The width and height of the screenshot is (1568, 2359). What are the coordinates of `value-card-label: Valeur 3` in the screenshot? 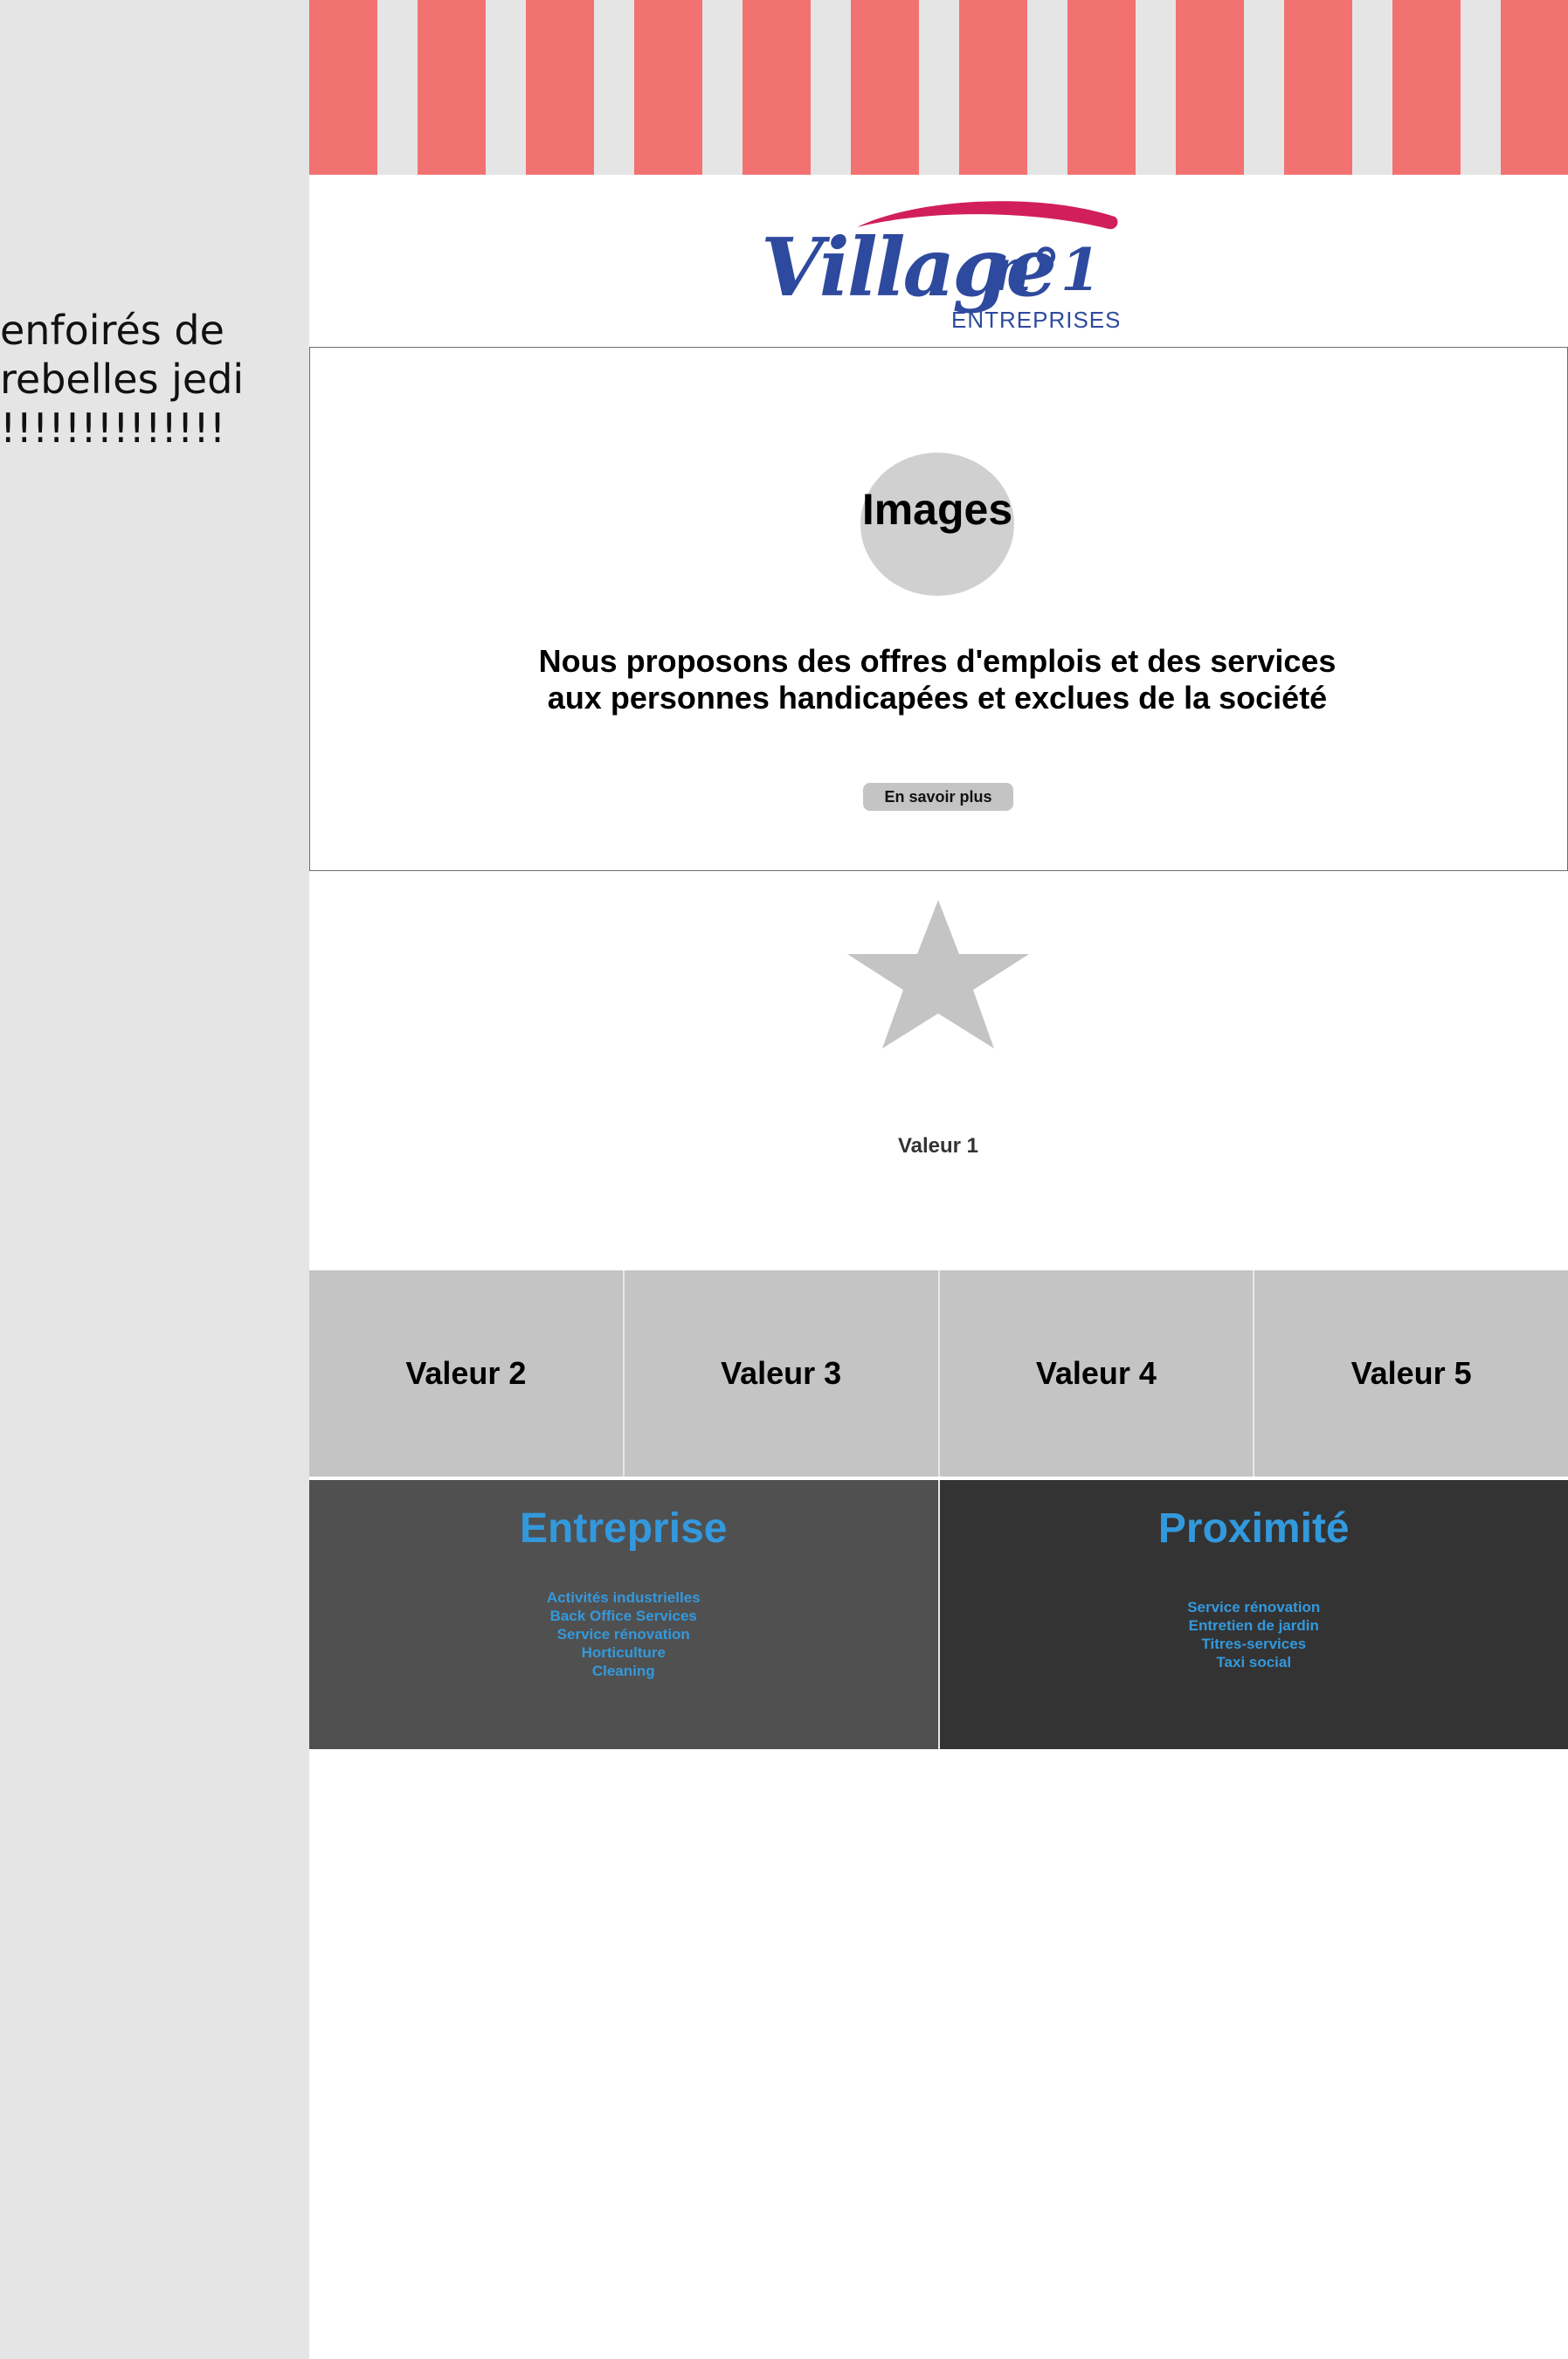 It's located at (781, 1373).